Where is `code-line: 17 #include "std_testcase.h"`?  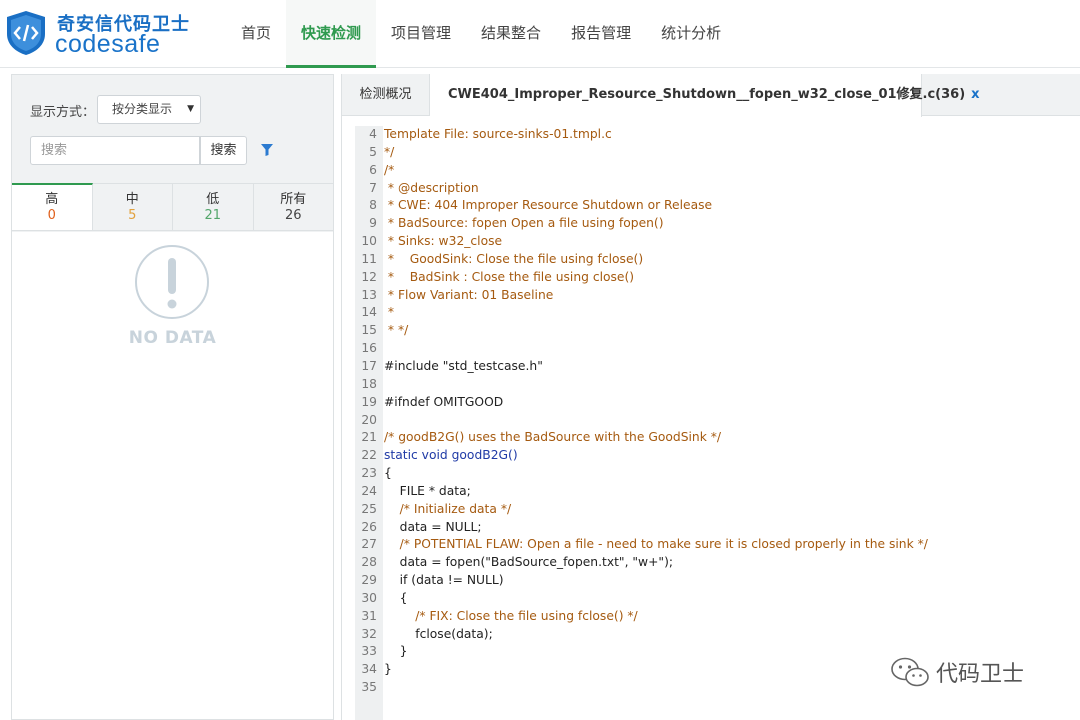 code-line: 17 #include "std_testcase.h" is located at coordinates (641, 367).